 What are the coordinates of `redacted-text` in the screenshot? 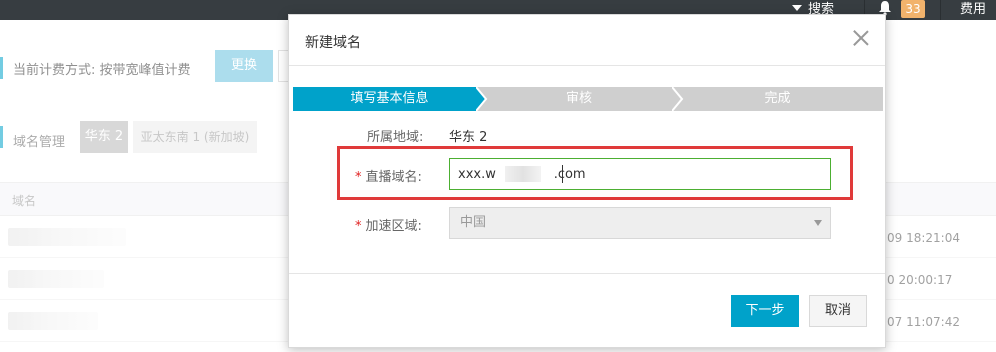 It's located at (523, 174).